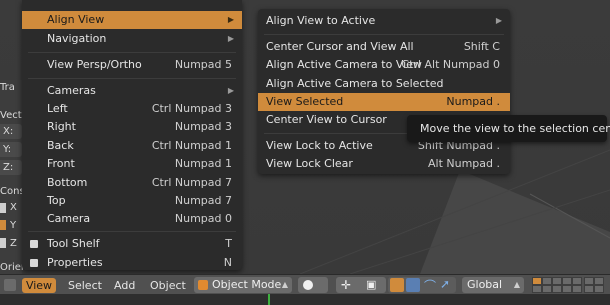 The image size is (610, 305). I want to click on menu-item-shortcut: Numpad 3, so click(203, 126).